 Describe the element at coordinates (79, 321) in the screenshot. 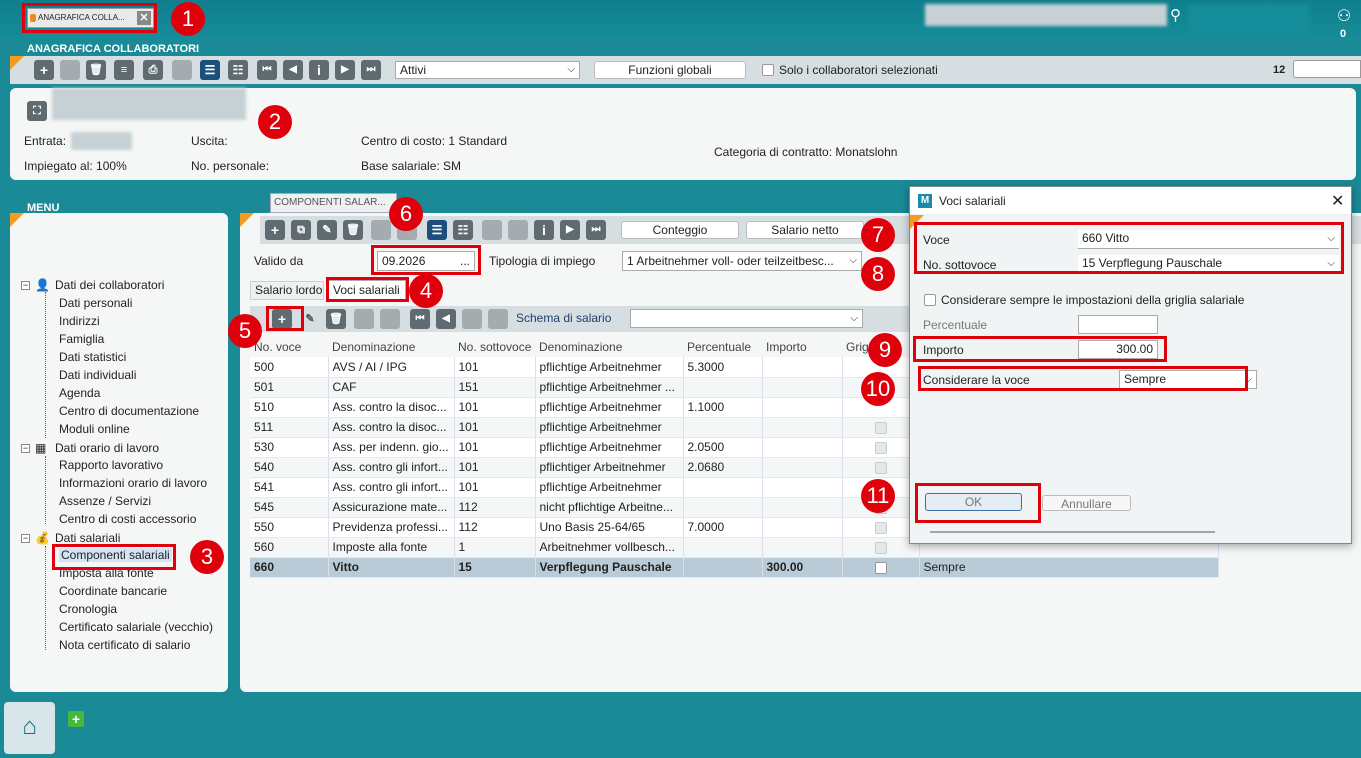

I see `menu-item-addresses: Indirizzi` at that location.